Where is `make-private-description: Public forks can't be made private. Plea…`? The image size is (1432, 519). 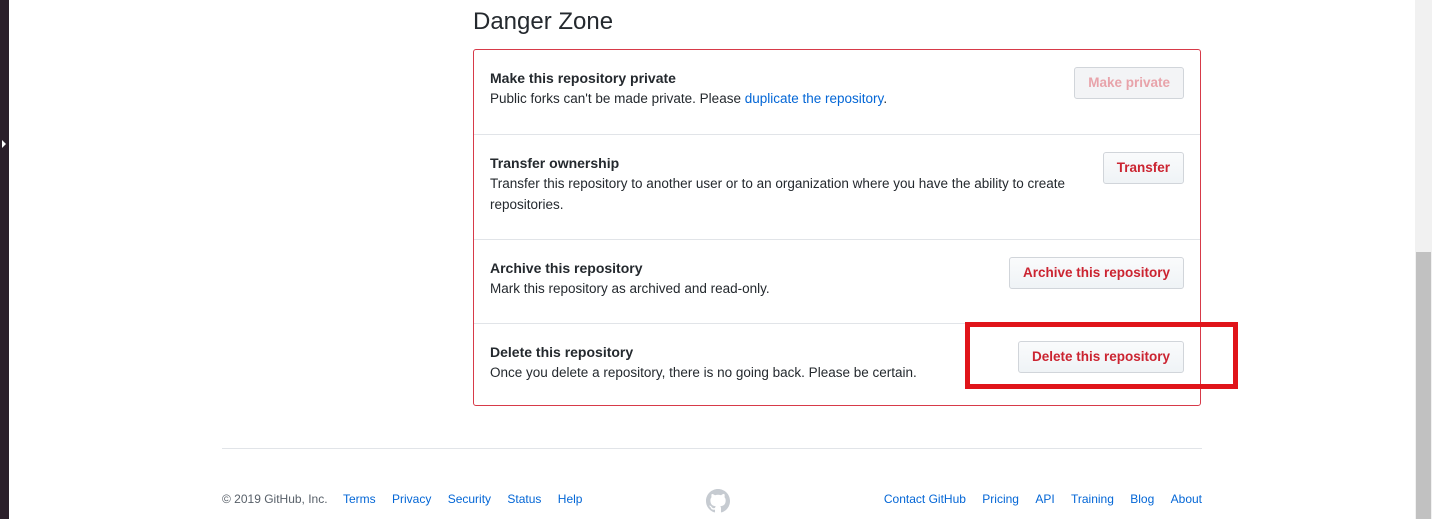
make-private-description: Public forks can't be made private. Plea… is located at coordinates (795, 98).